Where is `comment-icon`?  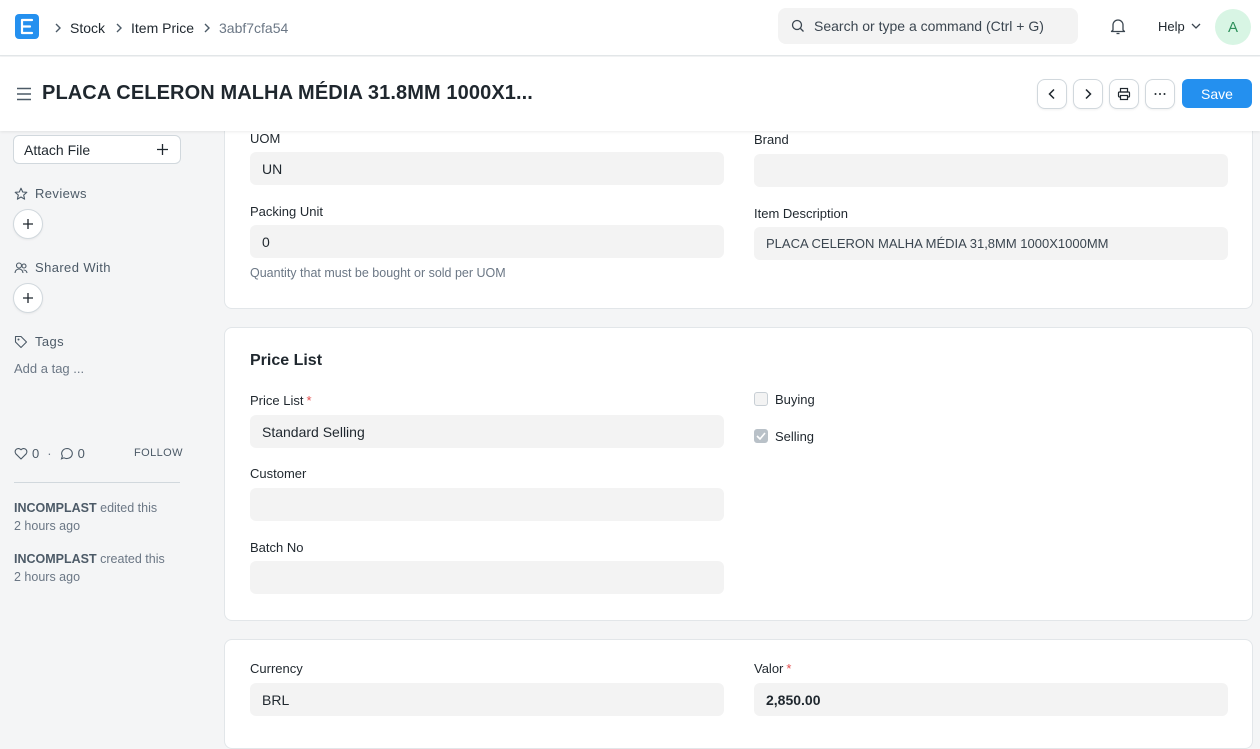
comment-icon is located at coordinates (67, 453).